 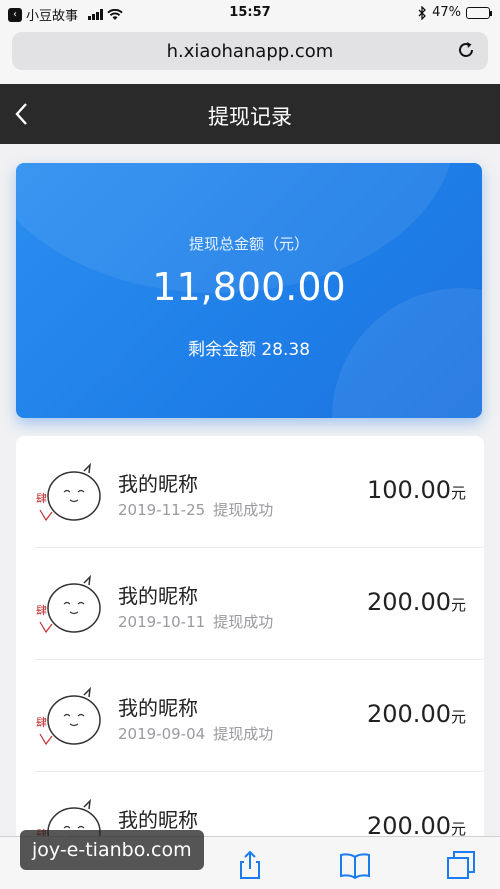 What do you see at coordinates (249, 287) in the screenshot?
I see `total-withdrawal-amount: 11,800.00` at bounding box center [249, 287].